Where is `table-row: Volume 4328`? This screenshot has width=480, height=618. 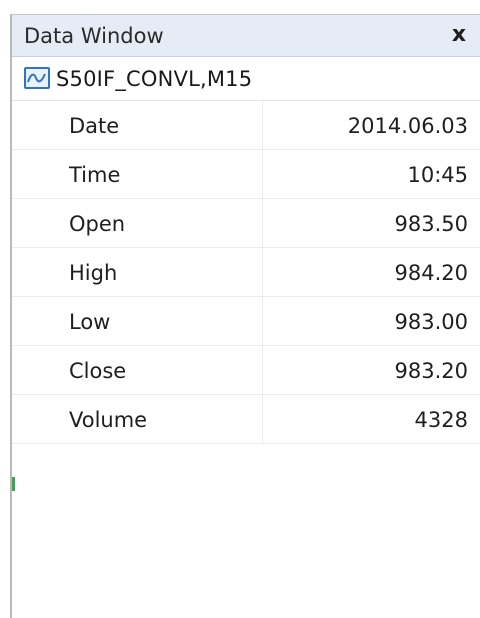
table-row: Volume 4328 is located at coordinates (246, 419).